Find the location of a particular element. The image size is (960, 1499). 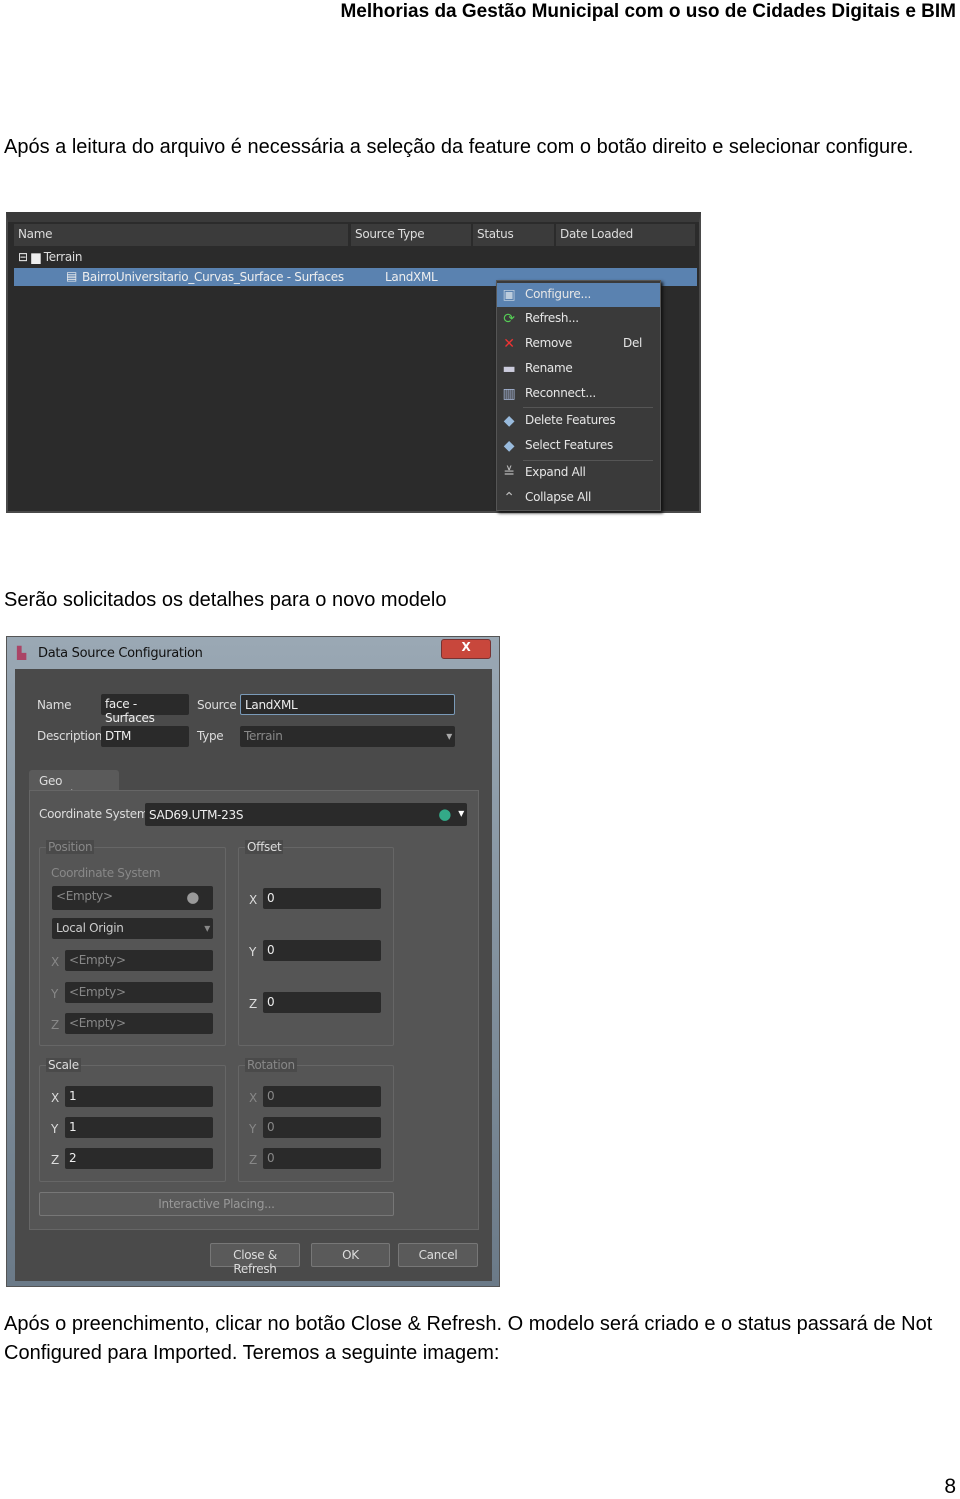

app-icon: ▙ is located at coordinates (21, 653).